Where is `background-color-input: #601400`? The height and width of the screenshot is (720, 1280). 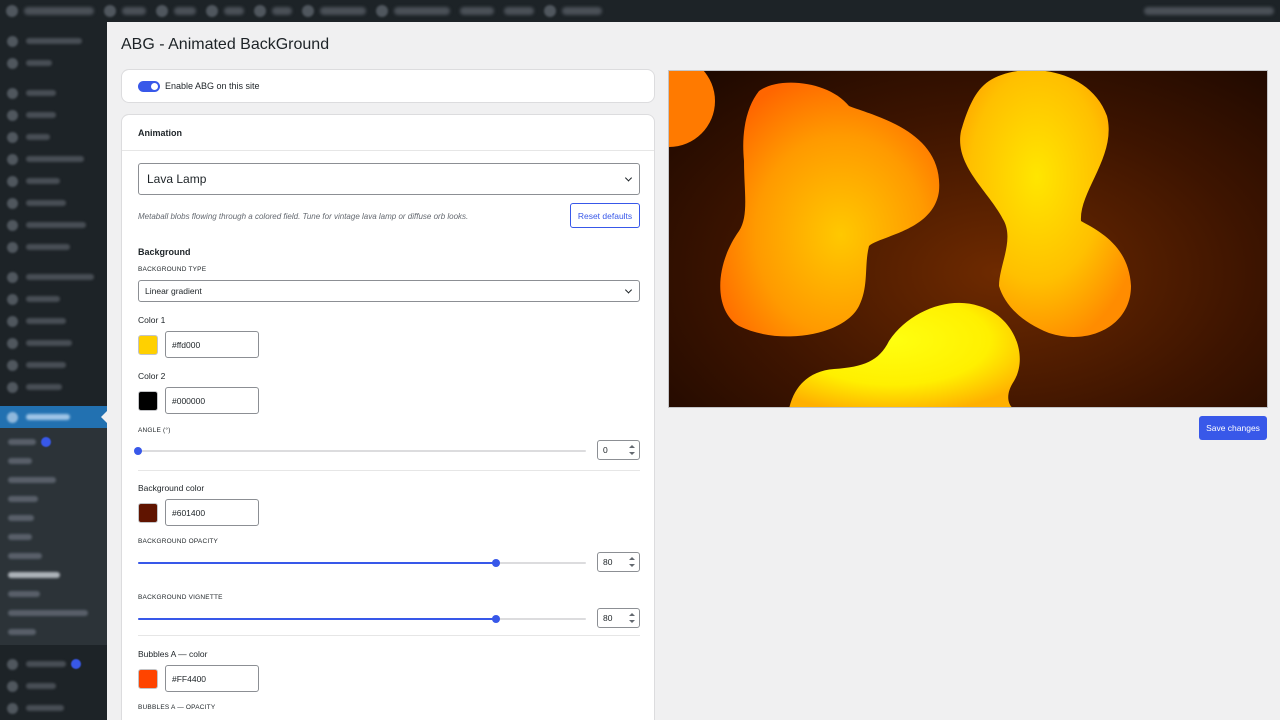
background-color-input: #601400 is located at coordinates (212, 512).